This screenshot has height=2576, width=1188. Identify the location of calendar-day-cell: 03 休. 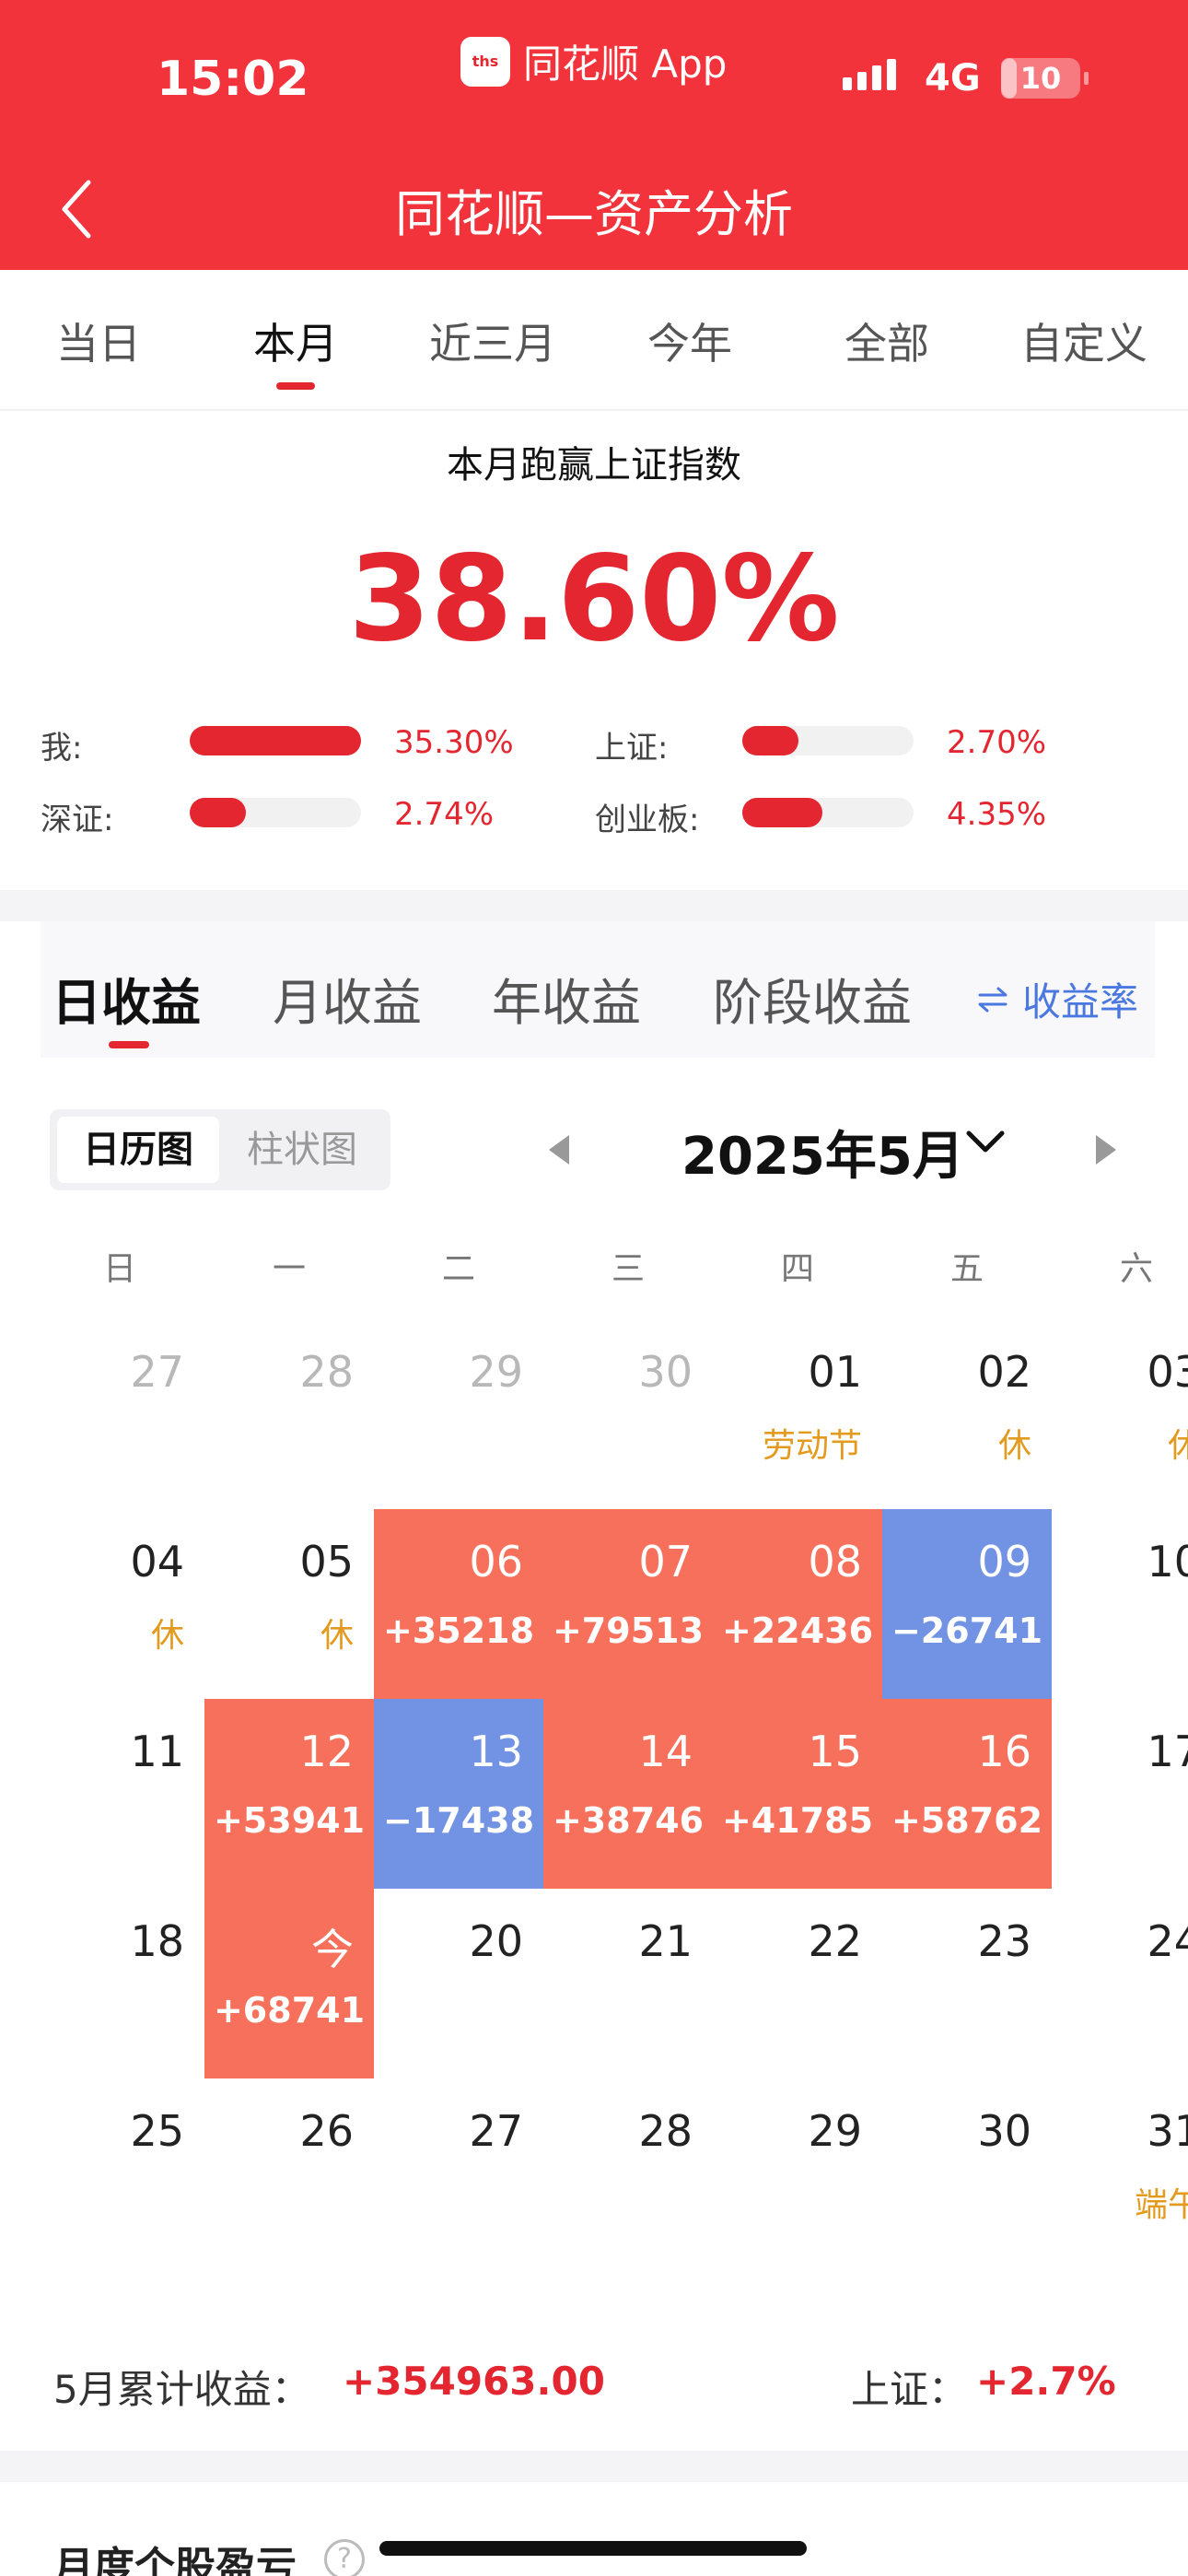
(1120, 1414).